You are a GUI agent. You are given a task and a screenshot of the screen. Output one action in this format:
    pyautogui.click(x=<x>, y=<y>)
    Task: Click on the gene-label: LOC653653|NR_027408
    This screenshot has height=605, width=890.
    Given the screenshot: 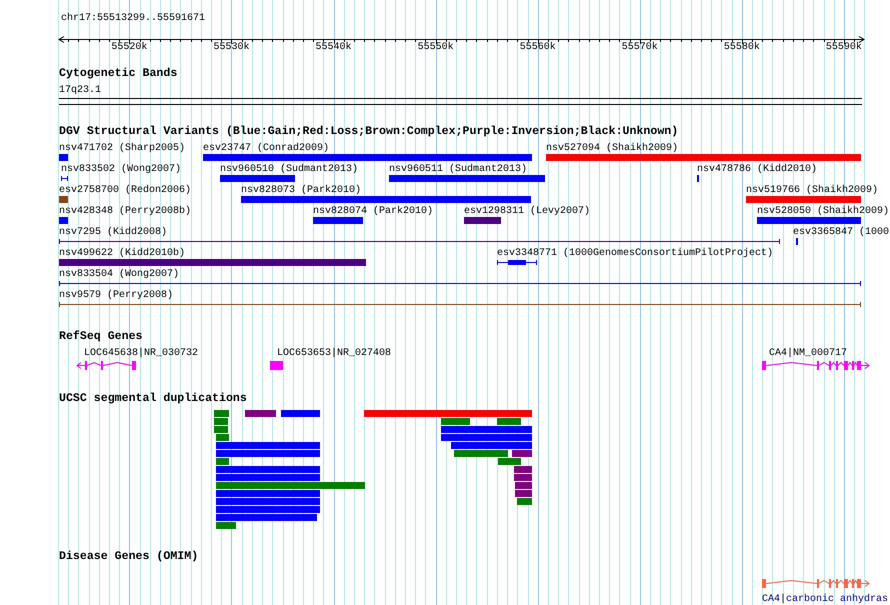 What is the action you would take?
    pyautogui.click(x=334, y=354)
    